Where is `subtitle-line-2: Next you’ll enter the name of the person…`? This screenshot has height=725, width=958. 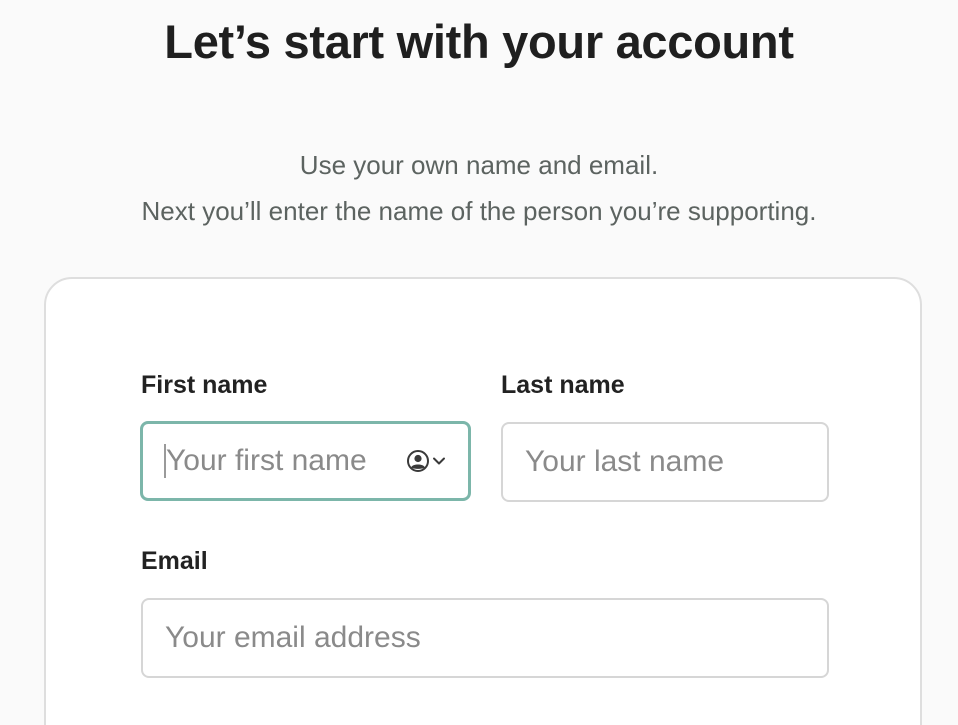 subtitle-line-2: Next you’ll enter the name of the person… is located at coordinates (479, 211).